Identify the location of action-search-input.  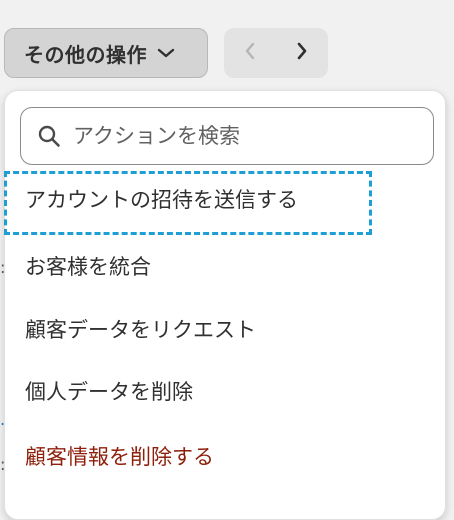
(253, 136).